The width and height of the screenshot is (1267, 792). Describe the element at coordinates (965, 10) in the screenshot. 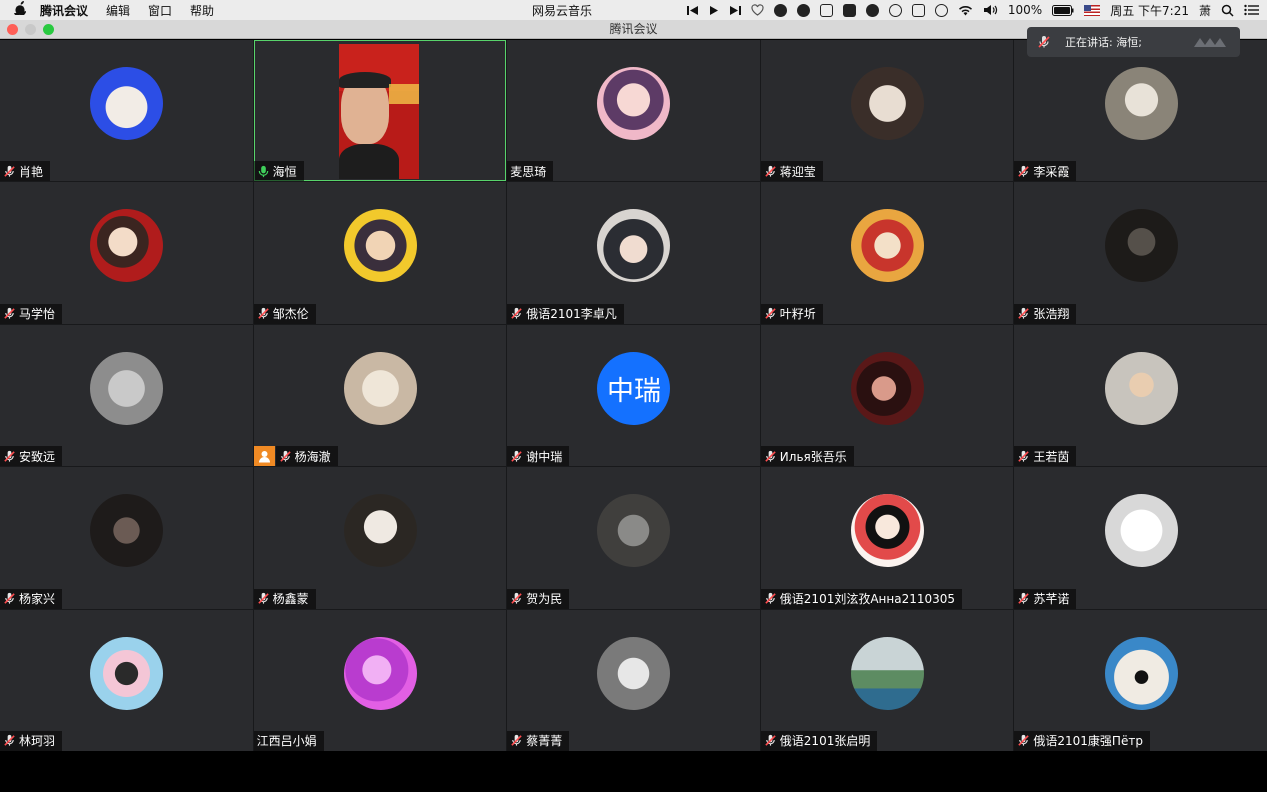

I see `wifi-icon` at that location.